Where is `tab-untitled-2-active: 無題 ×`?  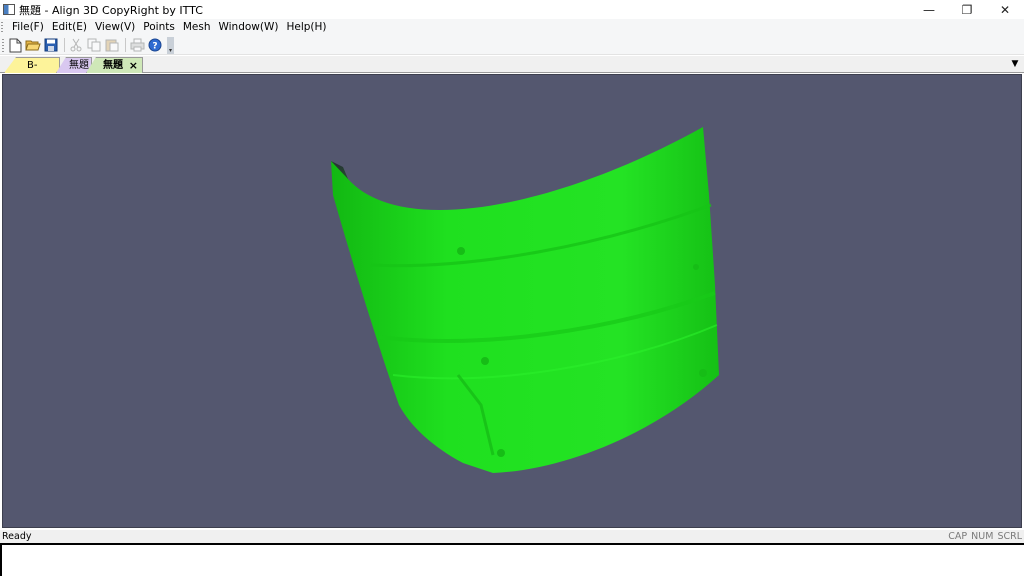 tab-untitled-2-active: 無題 × is located at coordinates (114, 65).